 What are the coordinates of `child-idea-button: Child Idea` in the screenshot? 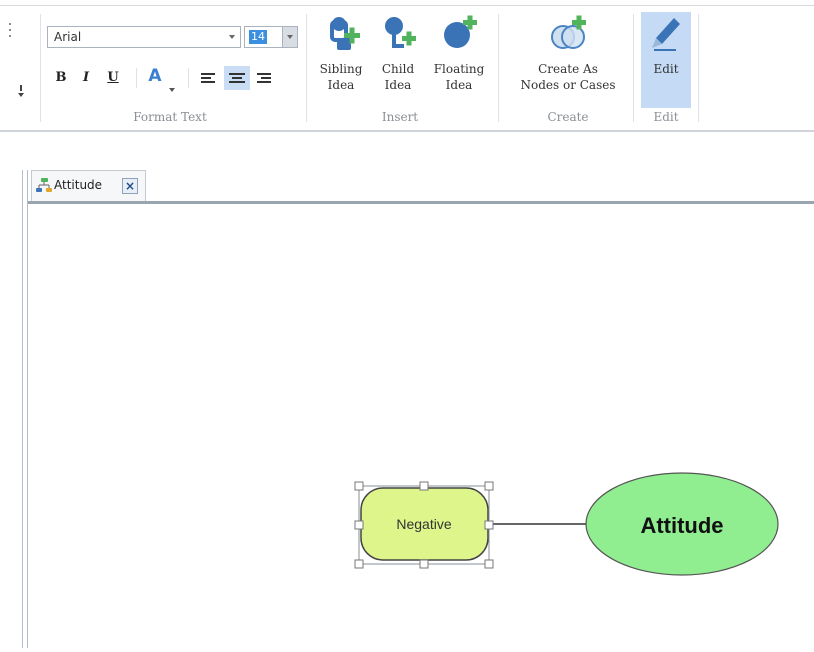 It's located at (398, 60).